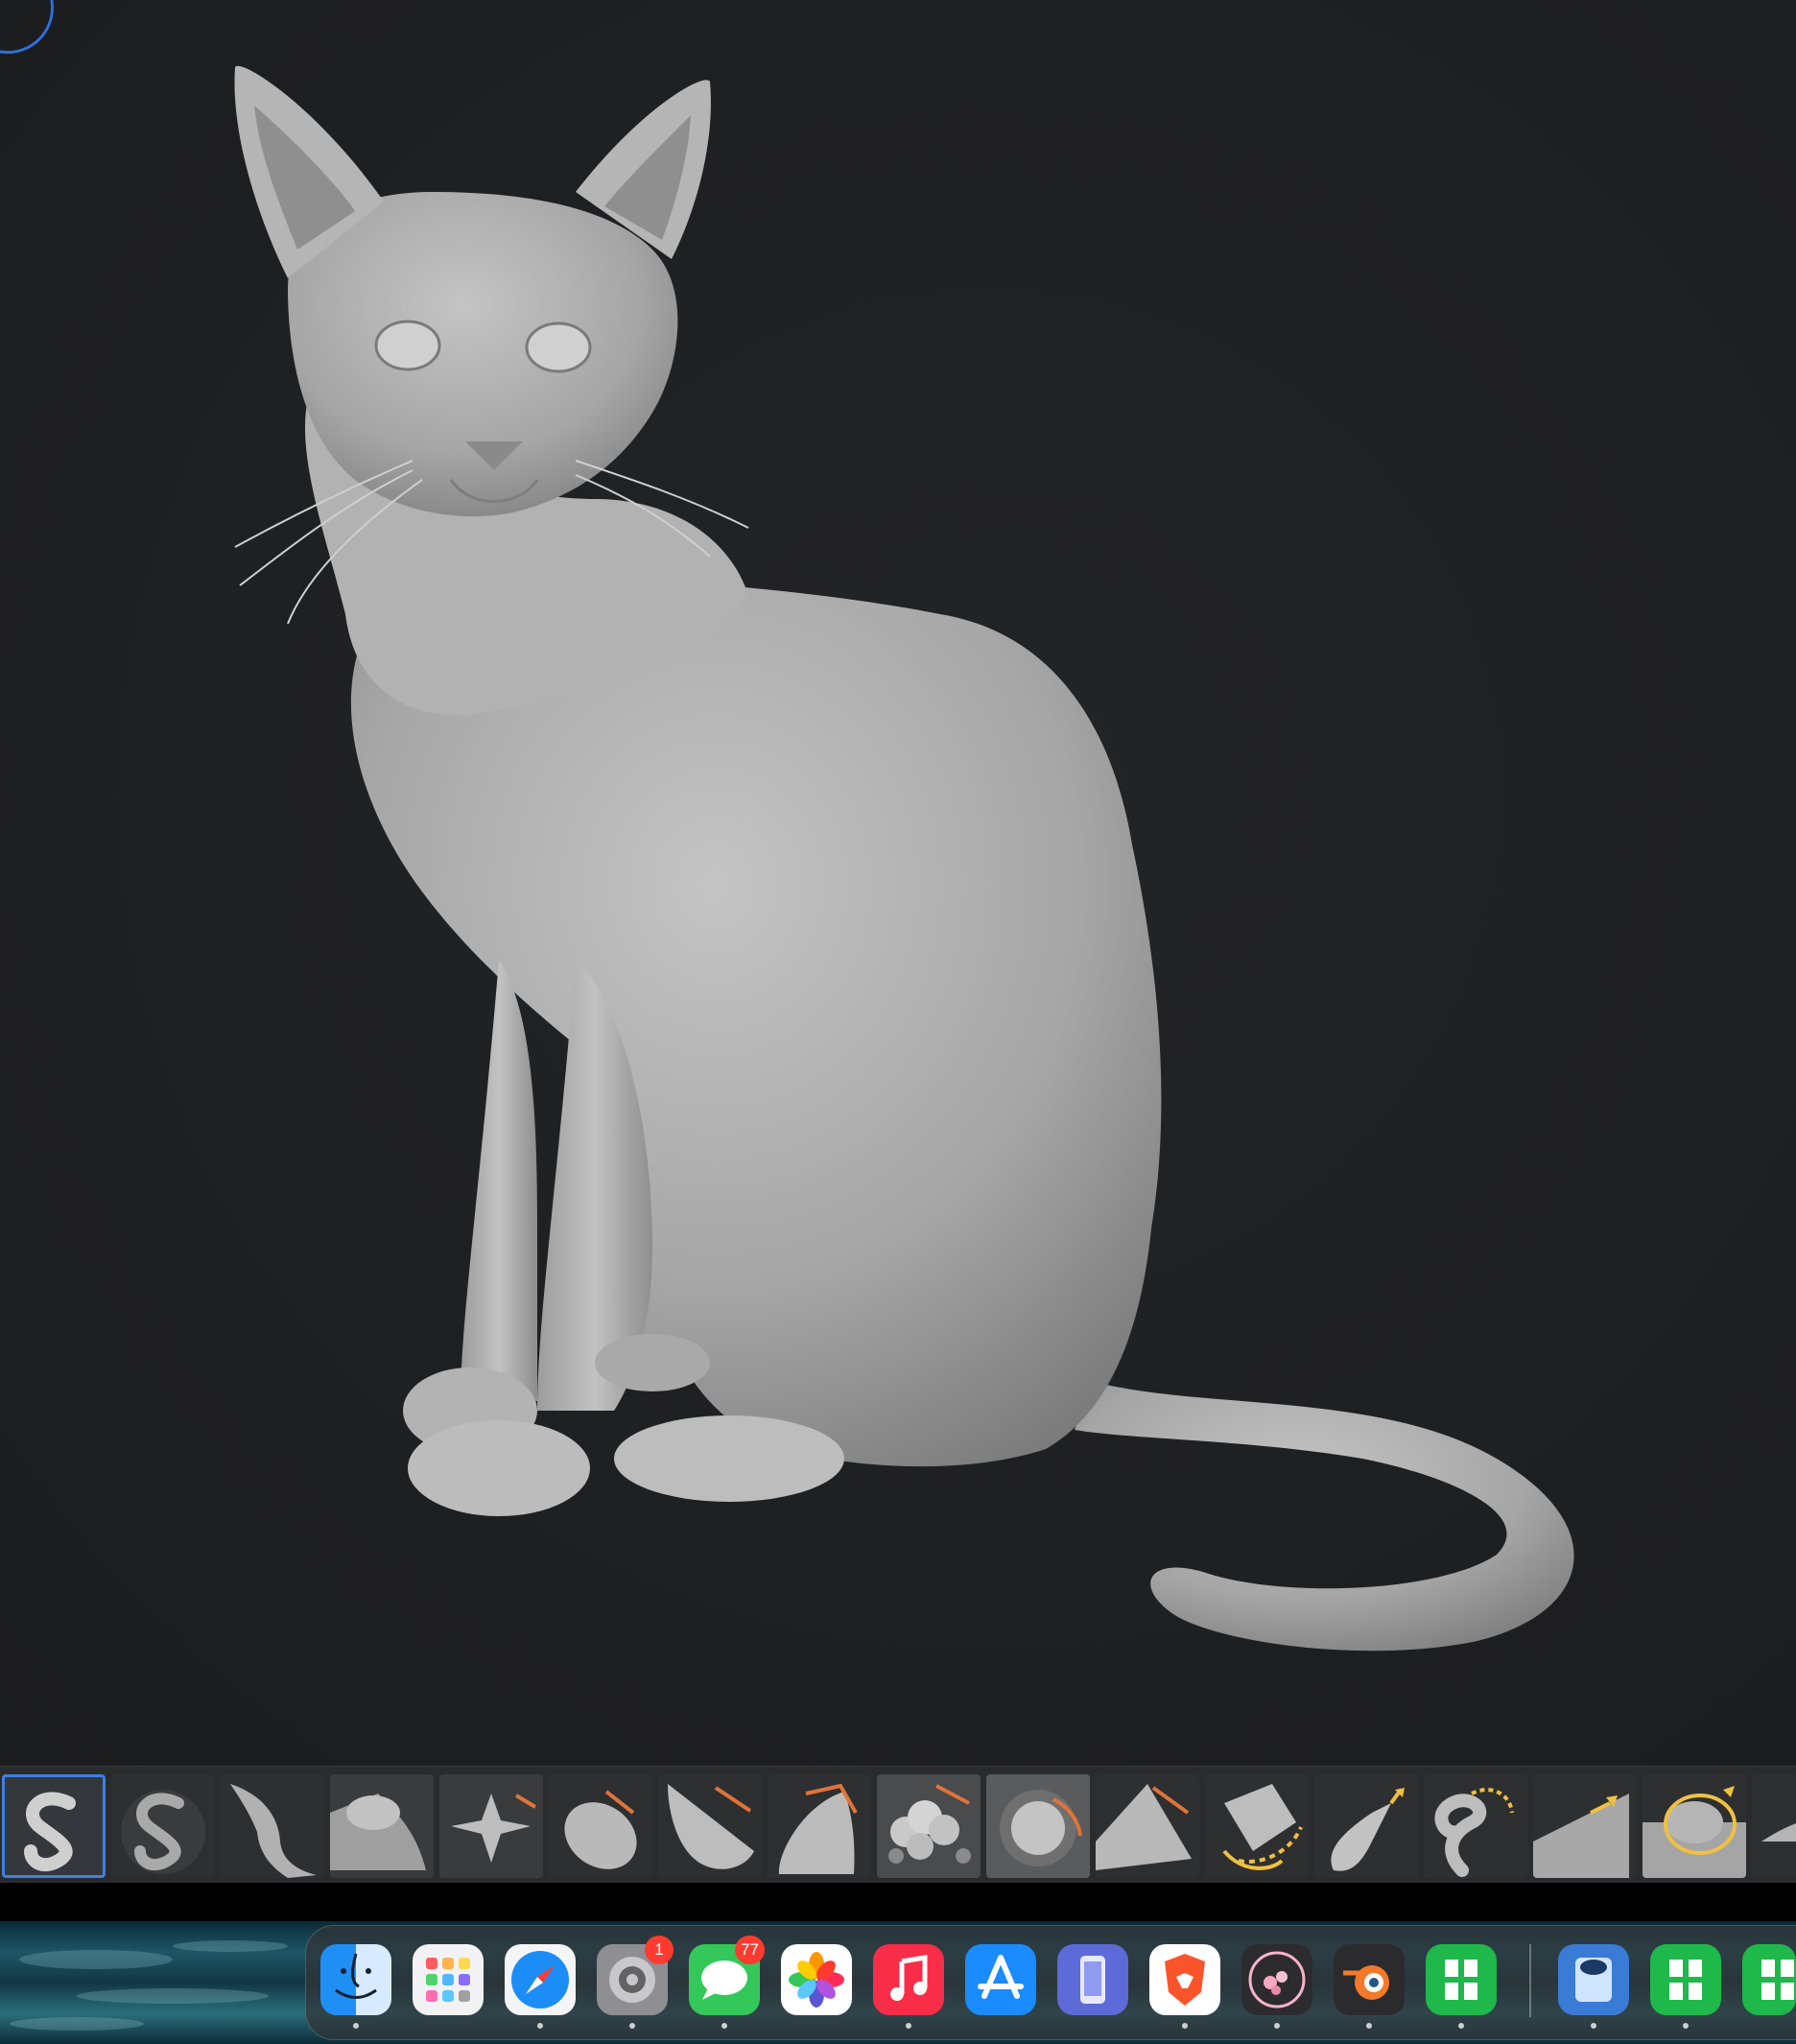 The width and height of the screenshot is (1796, 2044). Describe the element at coordinates (1778, 1832) in the screenshot. I see `chisel-brush-icon` at that location.